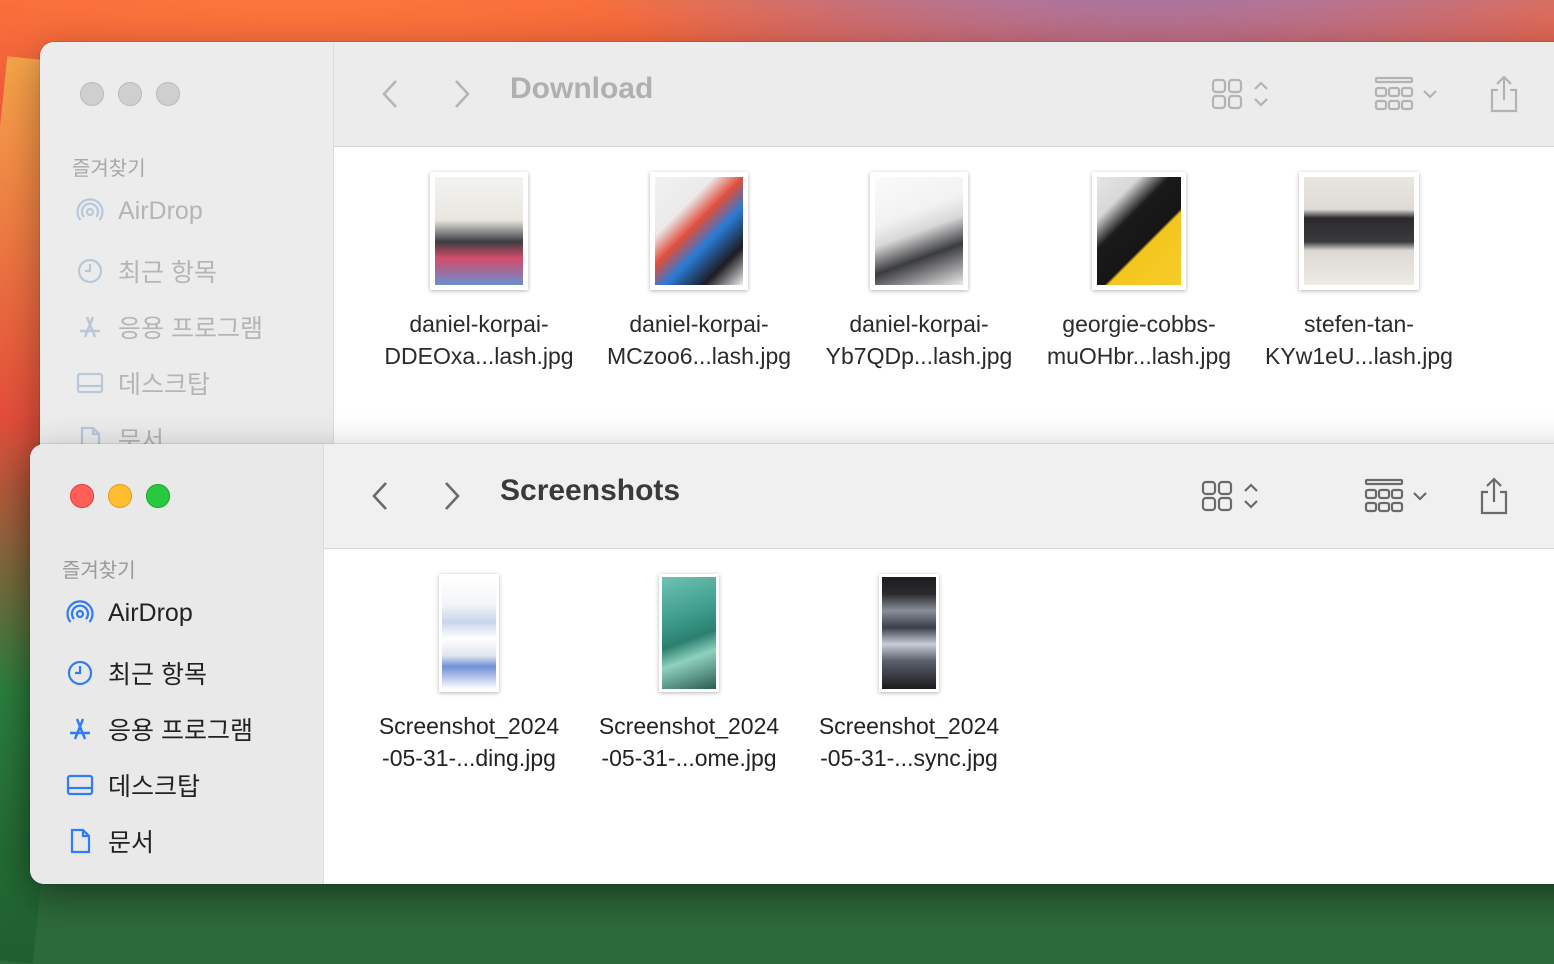 Image resolution: width=1554 pixels, height=964 pixels. What do you see at coordinates (1359, 340) in the screenshot?
I see `file-name: stefen-tan- KYw1eU...lash.jpg` at bounding box center [1359, 340].